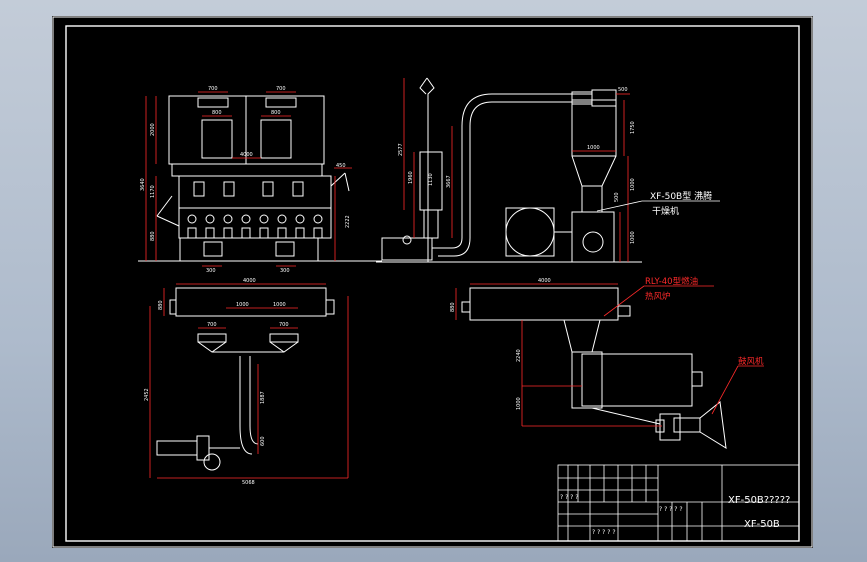  I want to click on dim-plan-d: 880, so click(161, 305).